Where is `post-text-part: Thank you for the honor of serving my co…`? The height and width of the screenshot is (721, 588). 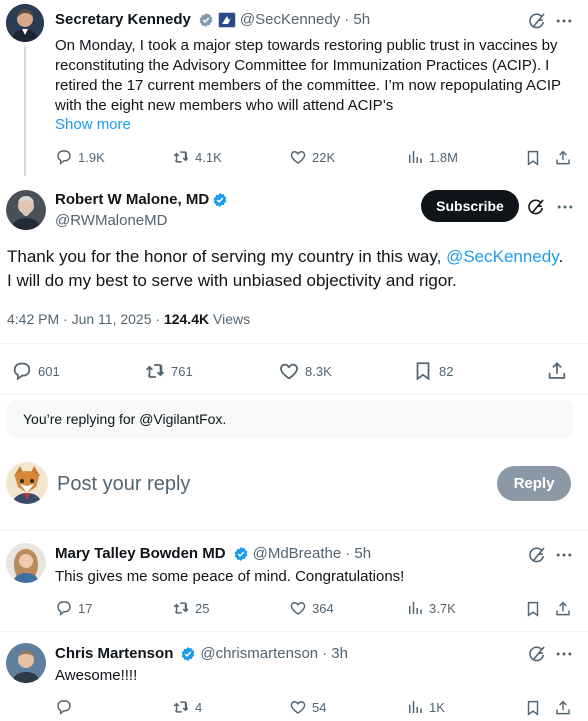
post-text-part: Thank you for the honor of serving my co… is located at coordinates (227, 256).